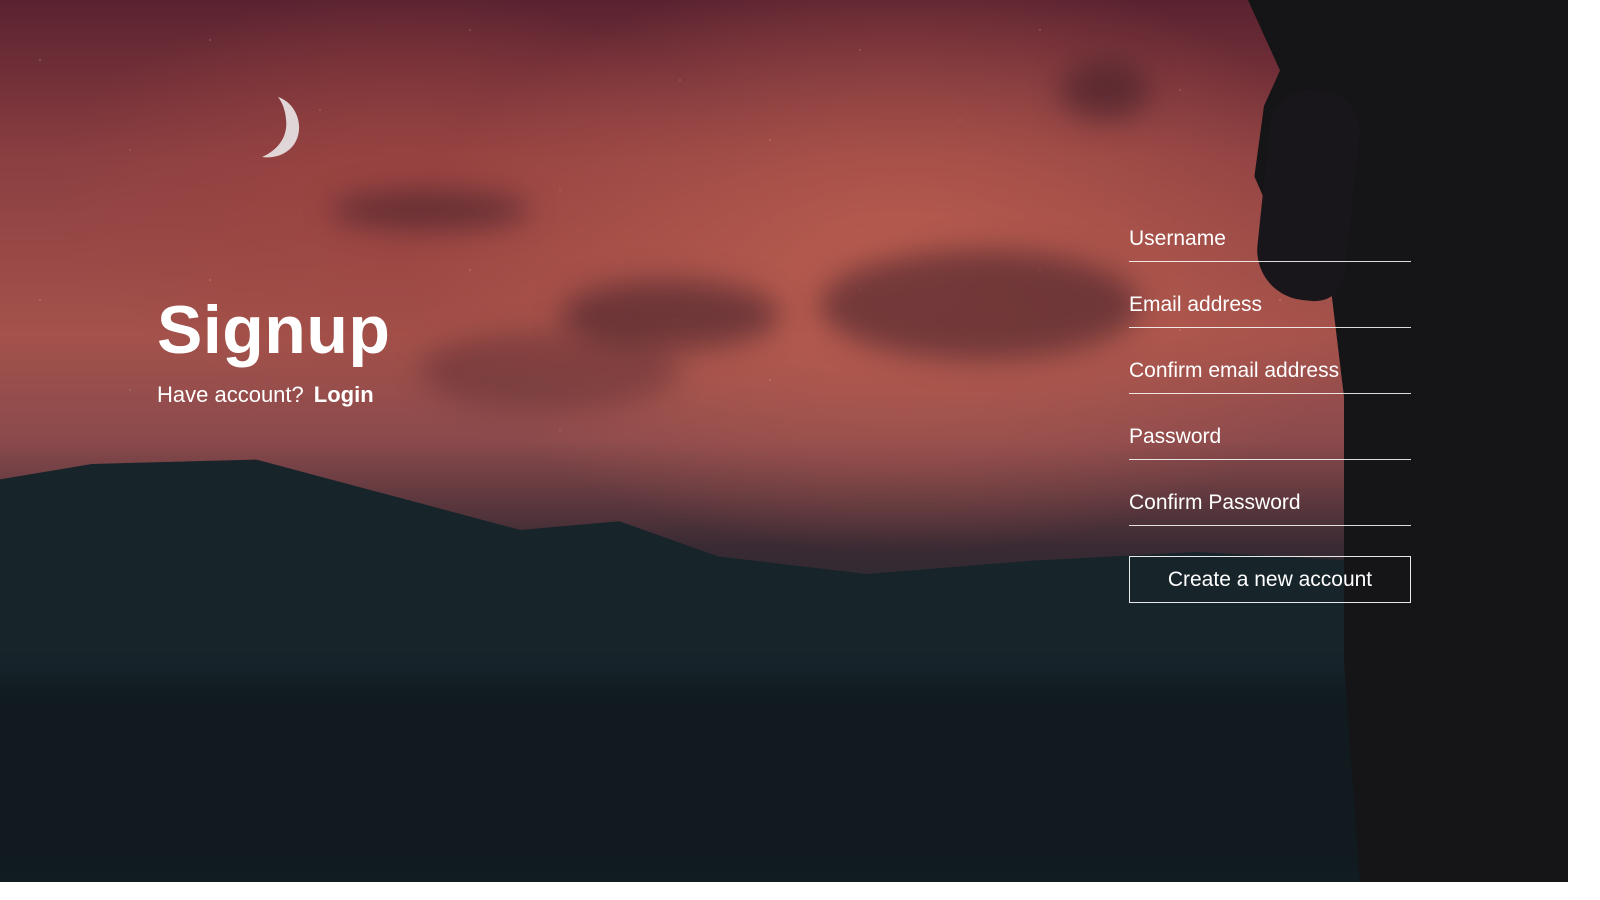 This screenshot has height=900, width=1600. I want to click on create-account-button: Create a new account, so click(1270, 579).